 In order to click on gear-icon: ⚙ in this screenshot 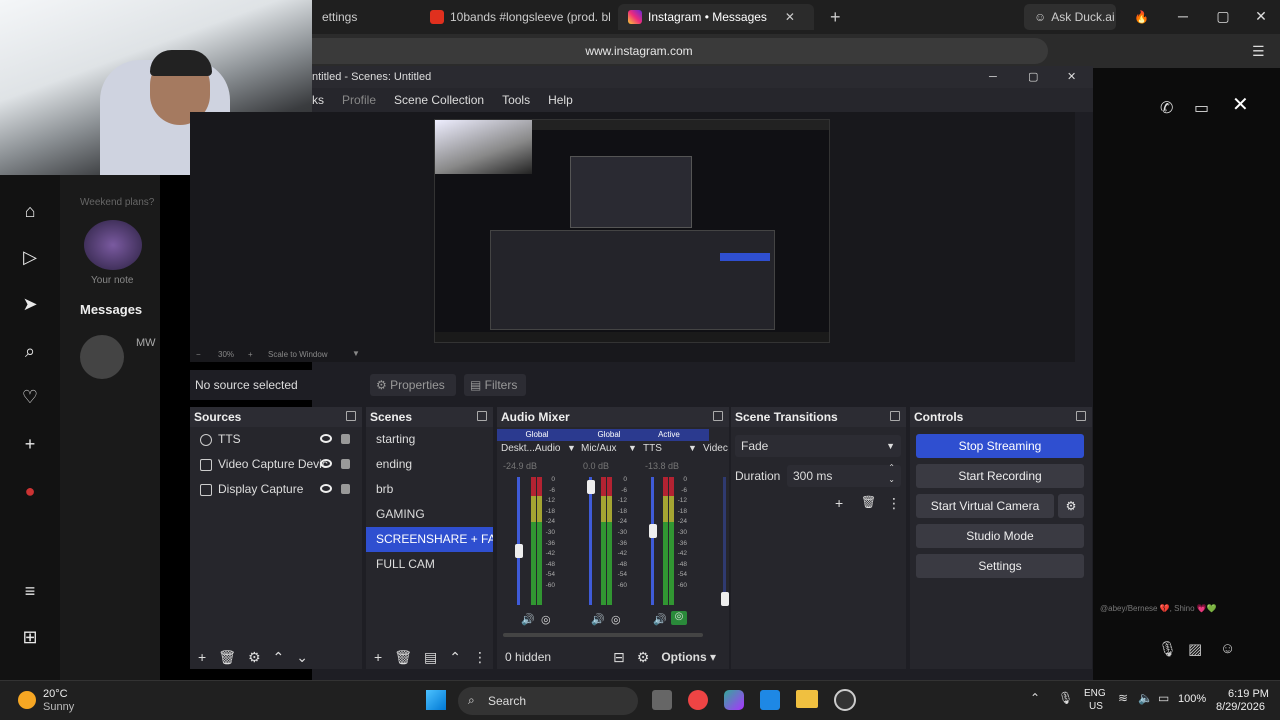, I will do `click(1071, 506)`.